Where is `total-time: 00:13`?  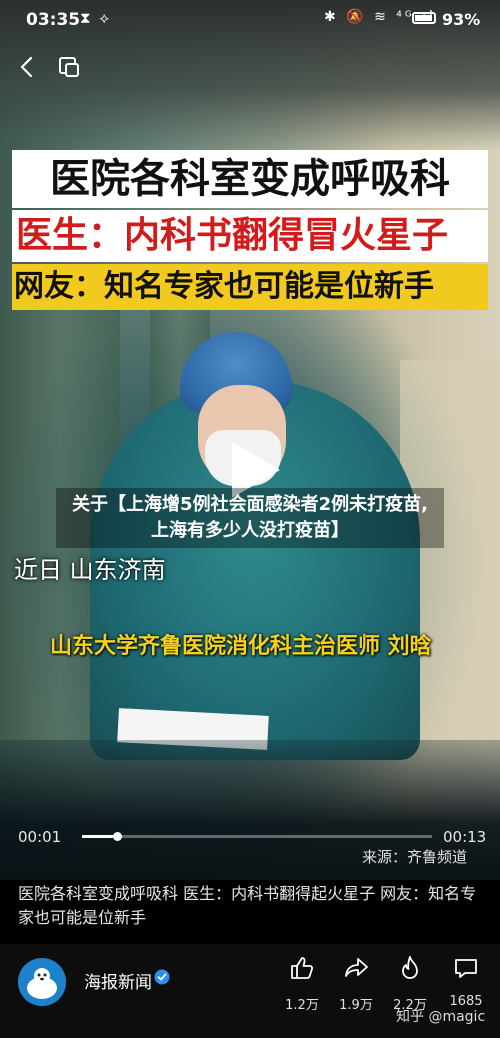
total-time: 00:13 is located at coordinates (465, 837).